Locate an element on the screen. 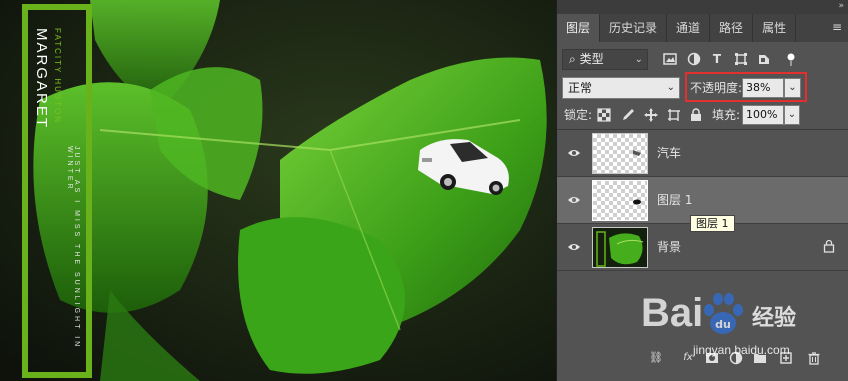  tab-properties: 属性 is located at coordinates (775, 28).